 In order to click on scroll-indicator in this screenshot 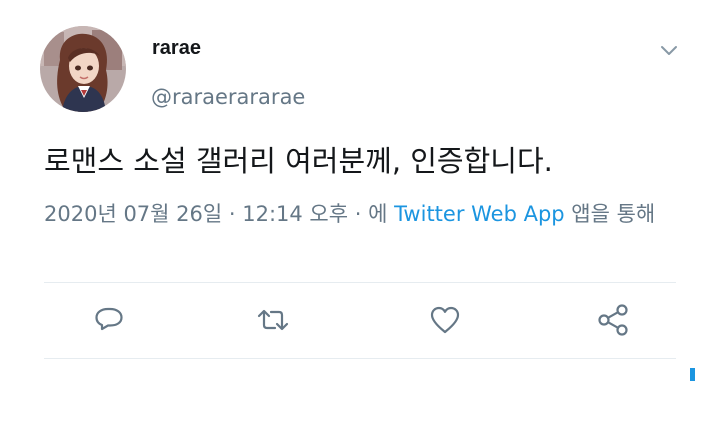, I will do `click(692, 374)`.